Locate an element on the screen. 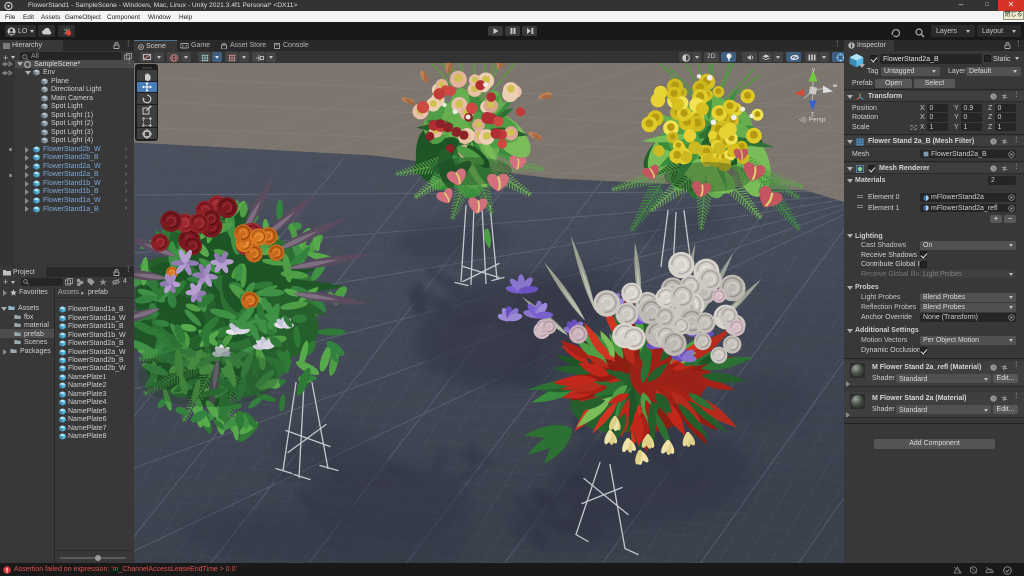  svg-text: y is located at coordinates (813, 70).